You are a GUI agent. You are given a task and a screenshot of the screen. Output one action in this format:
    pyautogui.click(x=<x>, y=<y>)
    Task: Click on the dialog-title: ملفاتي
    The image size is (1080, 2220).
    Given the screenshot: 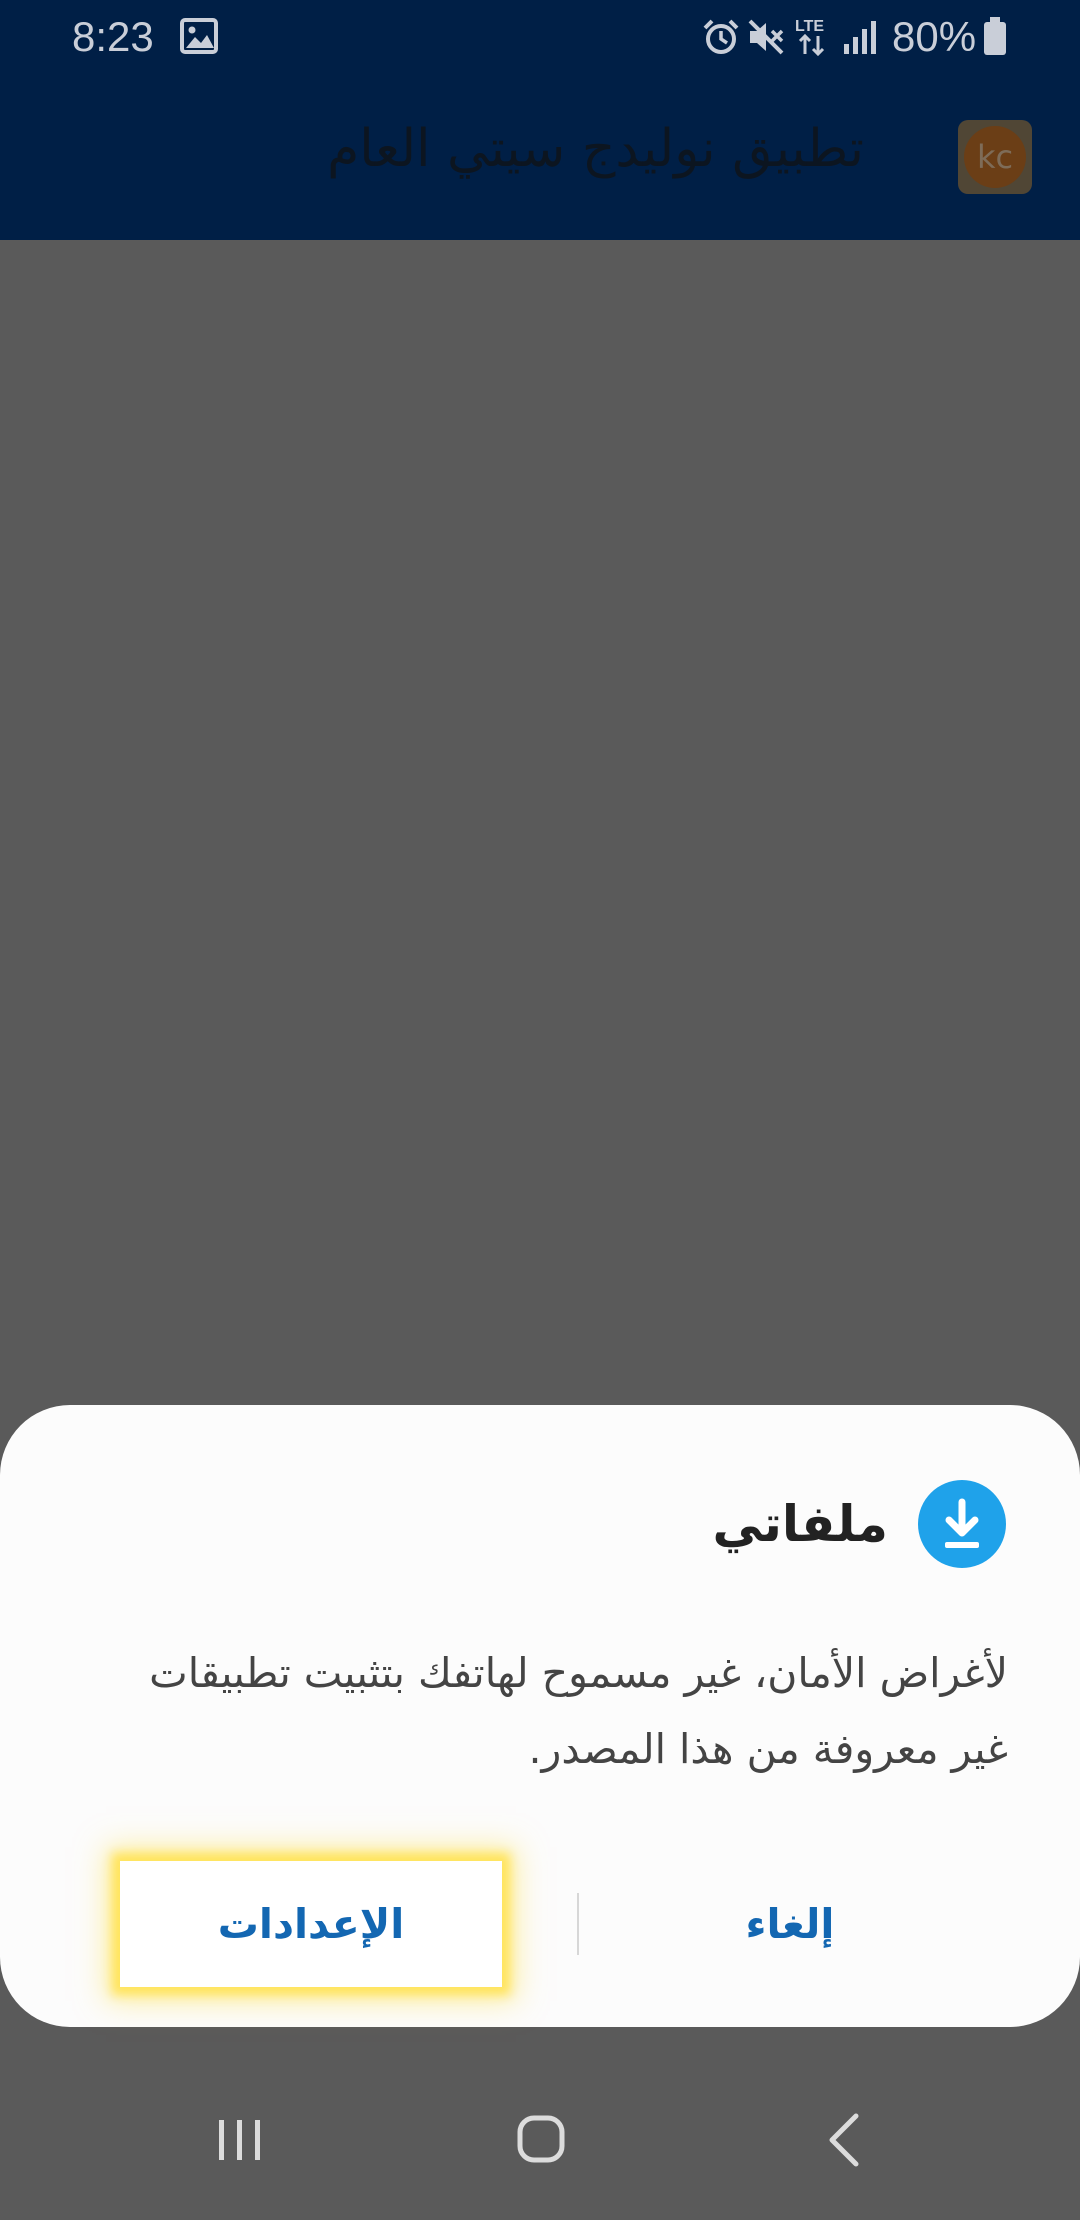 What is the action you would take?
    pyautogui.click(x=800, y=1524)
    